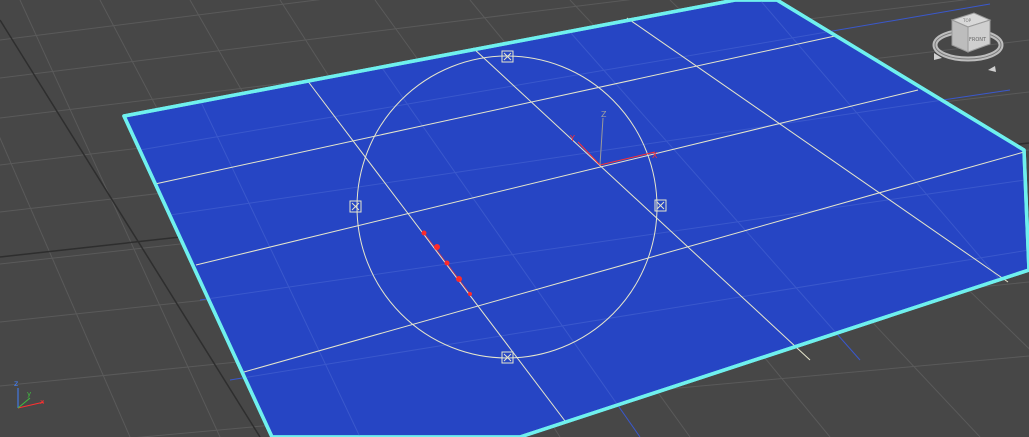  Describe the element at coordinates (42, 402) in the screenshot. I see `tripod-x-label: x` at that location.